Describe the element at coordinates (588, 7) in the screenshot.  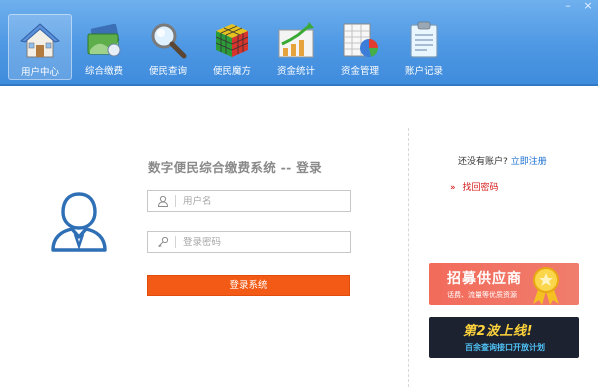
I see `close-icon: ×` at that location.